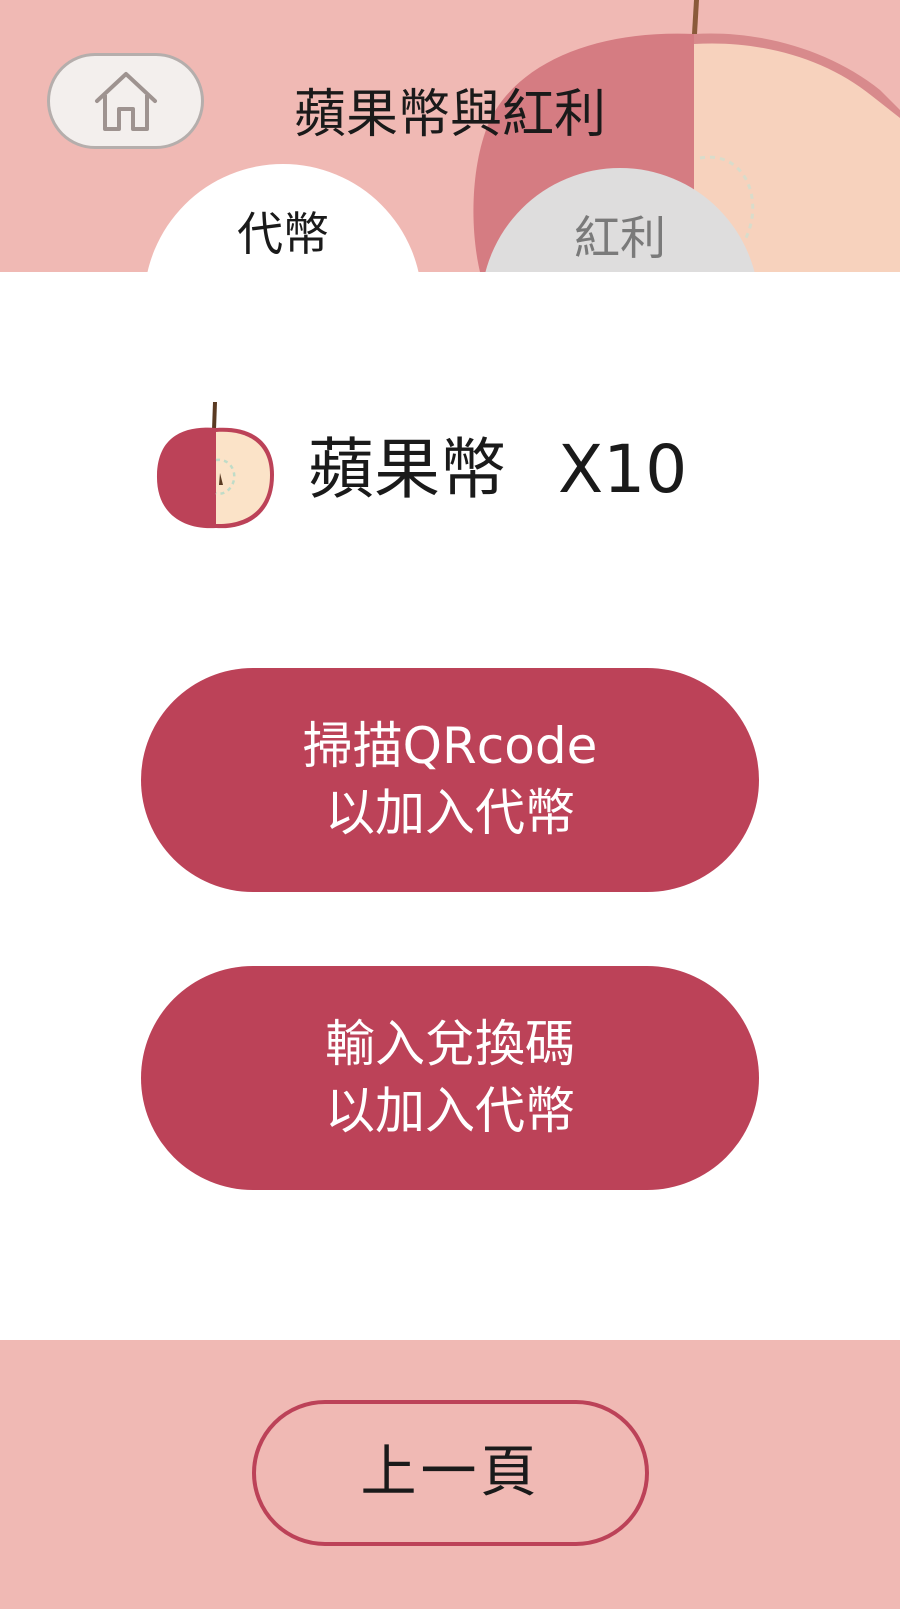 The image size is (900, 1609). Describe the element at coordinates (407, 469) in the screenshot. I see `coin-label: 蘋果幣` at that location.